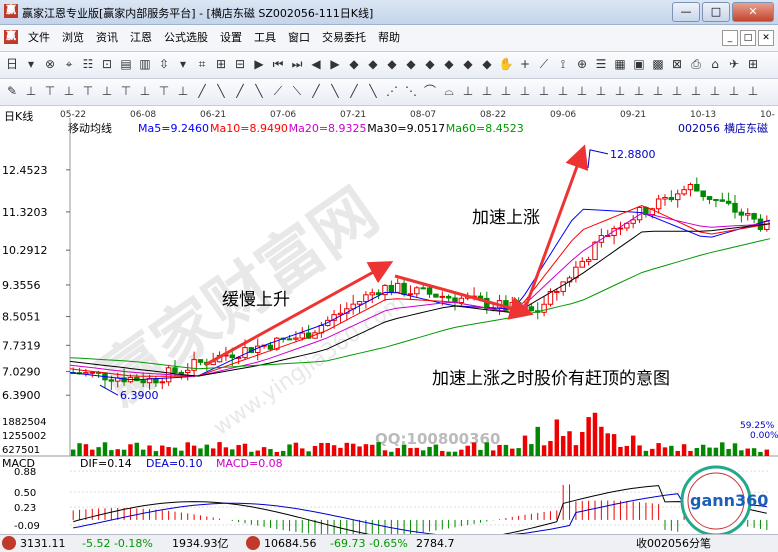  Describe the element at coordinates (639, 91) in the screenshot. I see `draw-tool-33-icon: ⊥` at that location.